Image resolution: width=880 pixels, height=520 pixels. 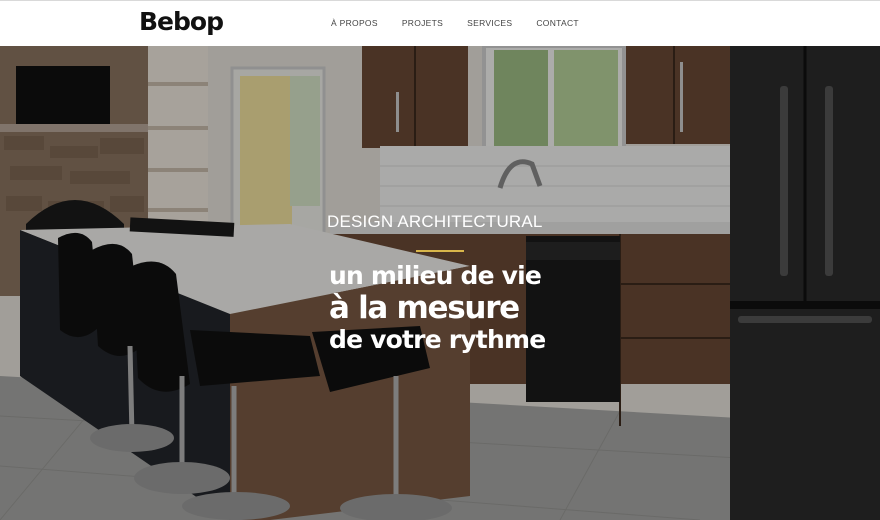 What do you see at coordinates (557, 23) in the screenshot?
I see `nav-item-contact: CONTACT` at bounding box center [557, 23].